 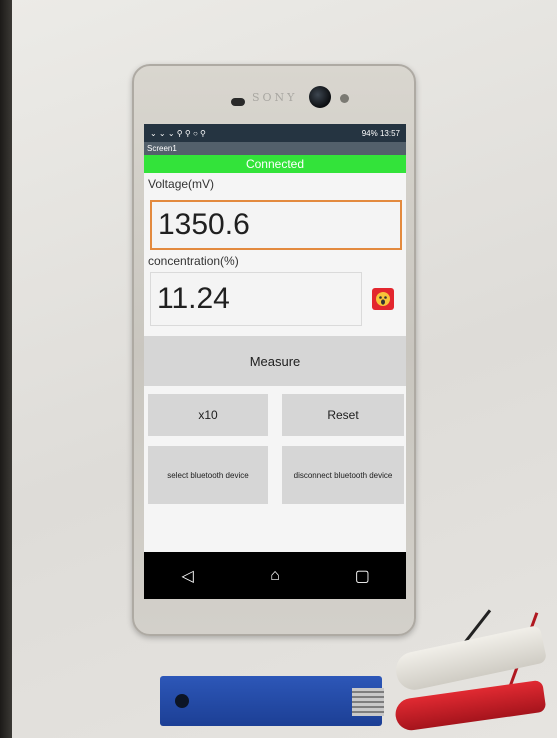 What do you see at coordinates (256, 299) in the screenshot?
I see `concentration-value-field: 11.24` at bounding box center [256, 299].